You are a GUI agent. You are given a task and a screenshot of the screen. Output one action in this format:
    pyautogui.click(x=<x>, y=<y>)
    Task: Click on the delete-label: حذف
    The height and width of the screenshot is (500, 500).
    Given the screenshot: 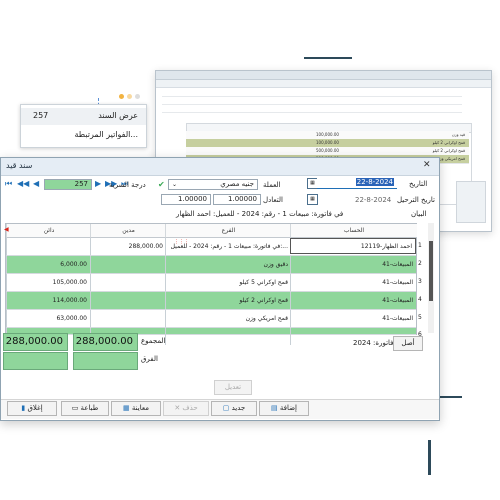 What is the action you would take?
    pyautogui.click(x=190, y=408)
    